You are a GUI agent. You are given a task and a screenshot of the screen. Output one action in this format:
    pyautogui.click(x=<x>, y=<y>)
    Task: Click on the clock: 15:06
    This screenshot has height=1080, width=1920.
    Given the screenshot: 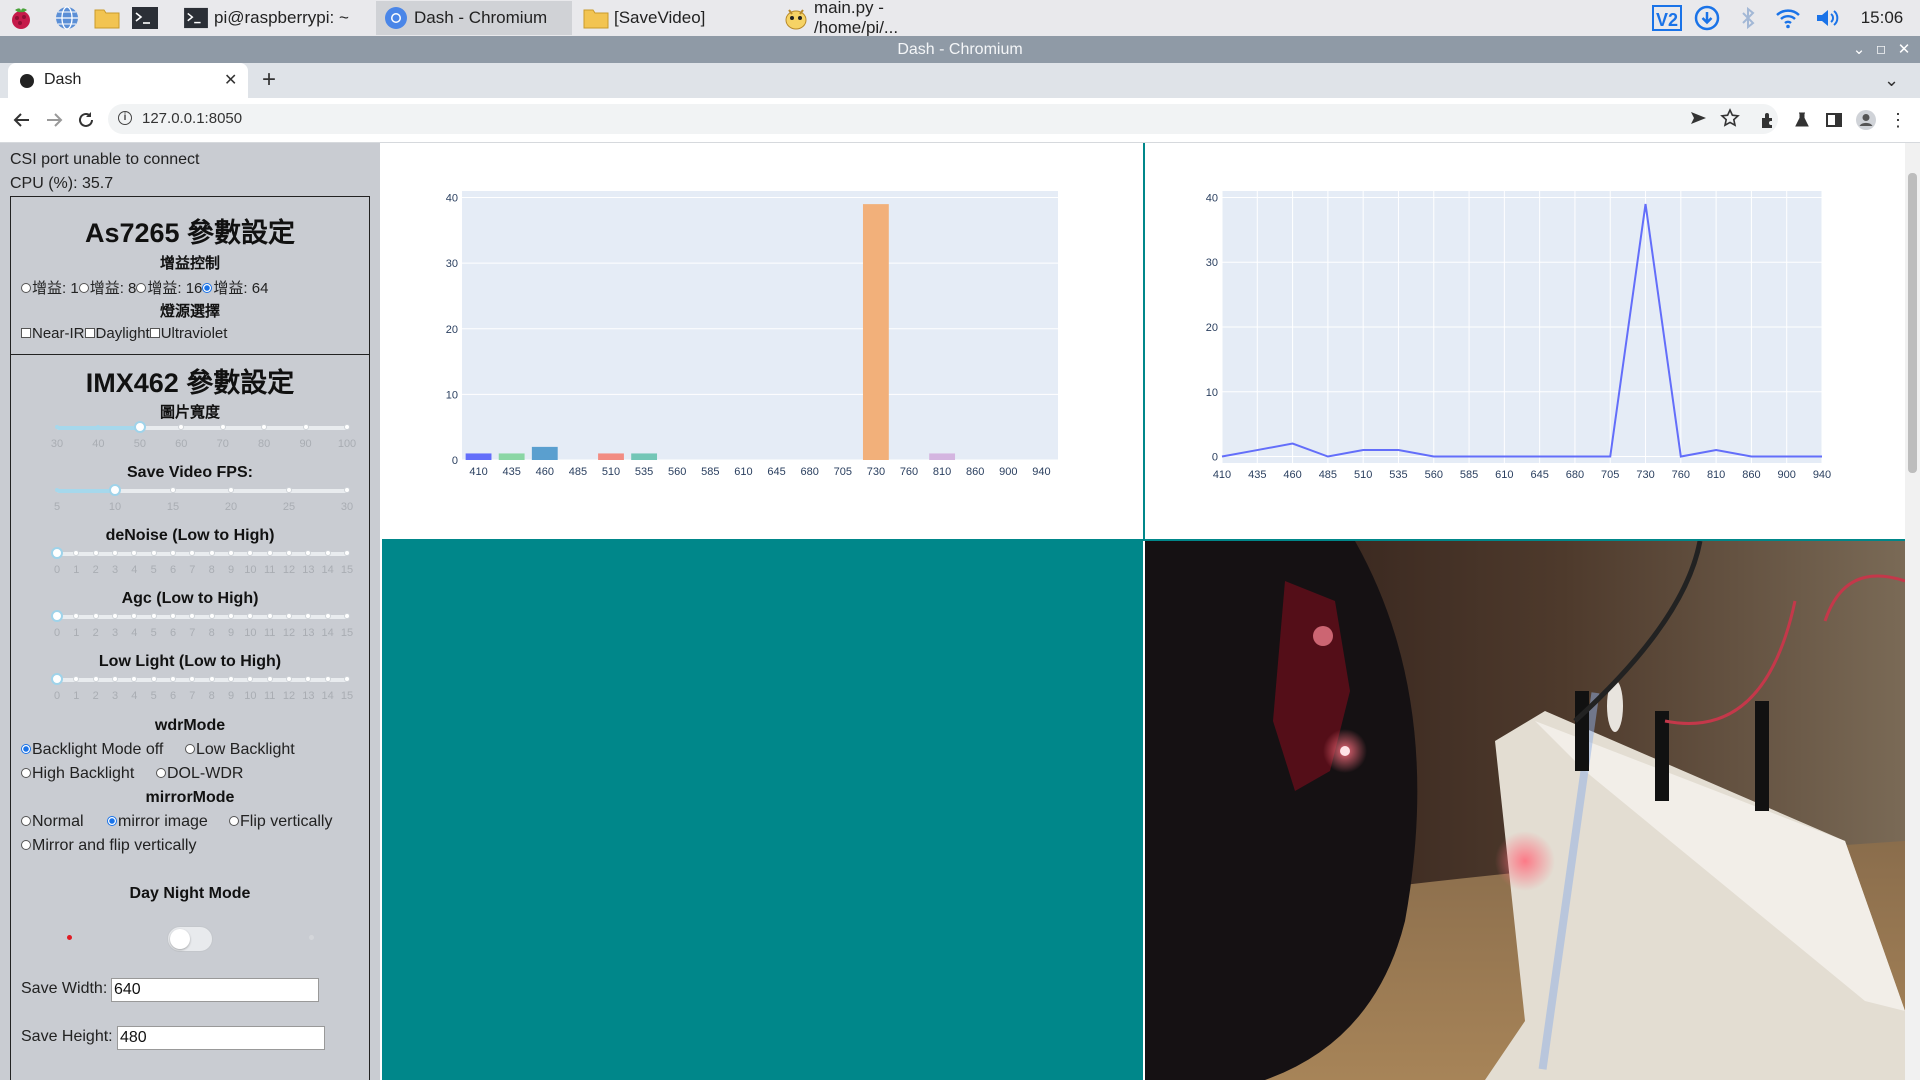 What is the action you would take?
    pyautogui.click(x=1882, y=18)
    